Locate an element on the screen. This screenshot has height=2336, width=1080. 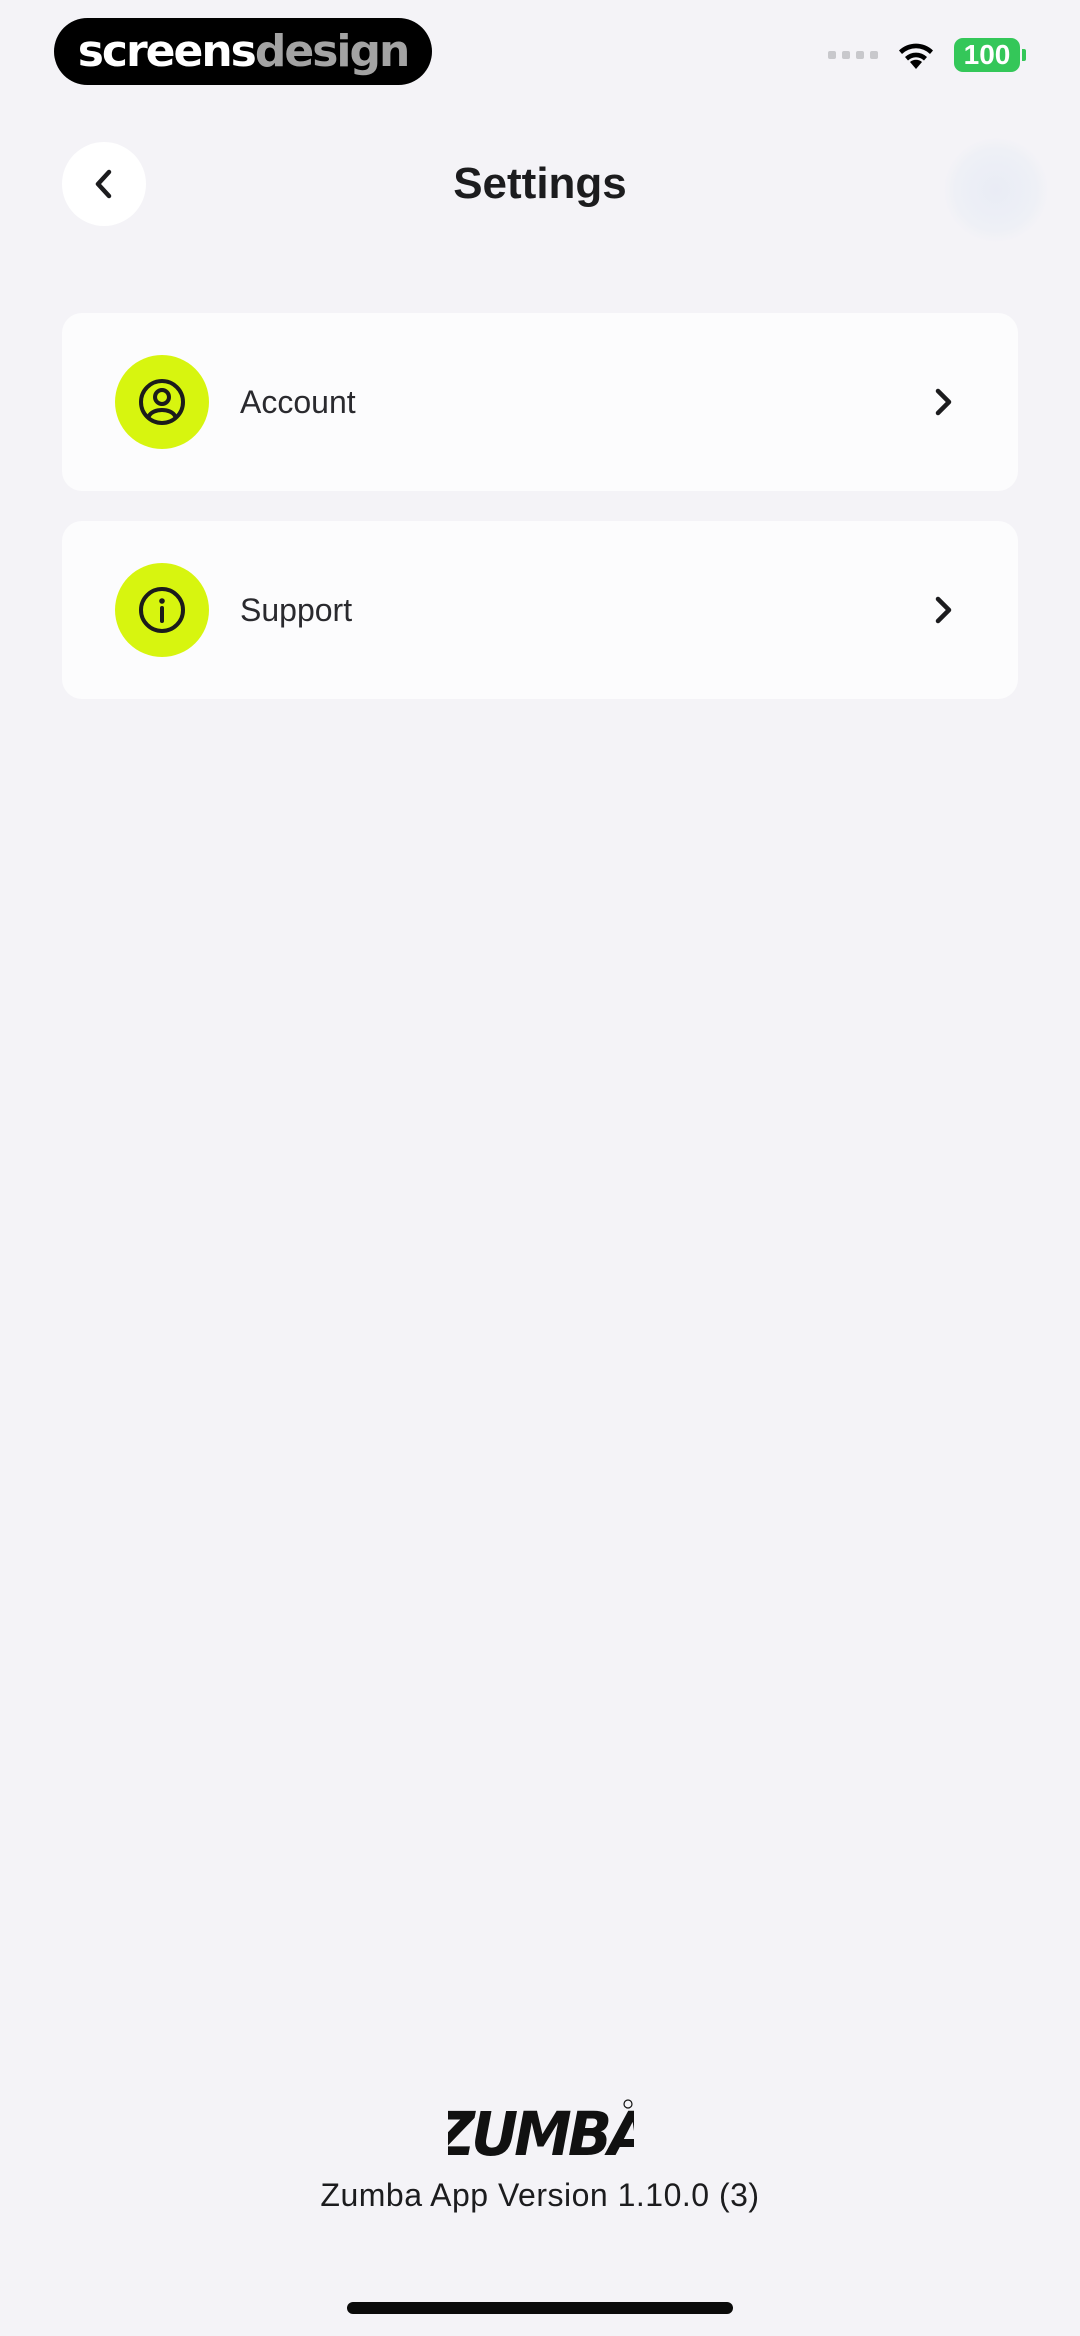
signal-icon is located at coordinates (853, 55).